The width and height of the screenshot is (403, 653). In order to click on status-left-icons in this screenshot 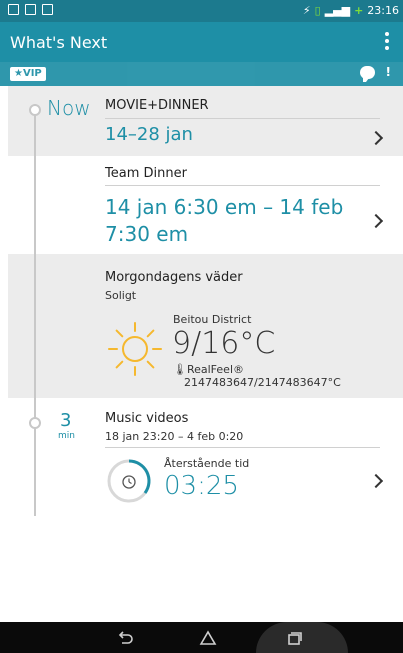, I will do `click(30, 9)`.